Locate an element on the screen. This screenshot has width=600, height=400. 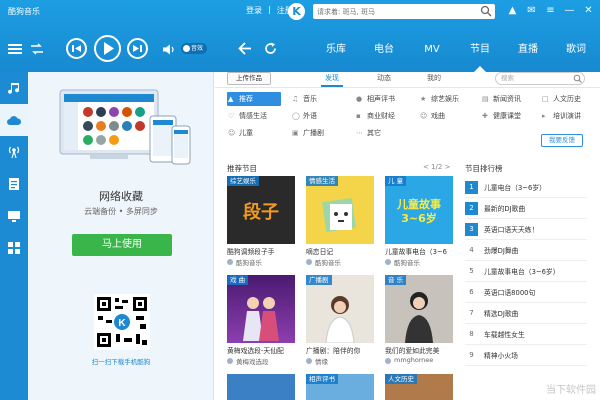
program-cover: 相声评书 is located at coordinates (340, 387).